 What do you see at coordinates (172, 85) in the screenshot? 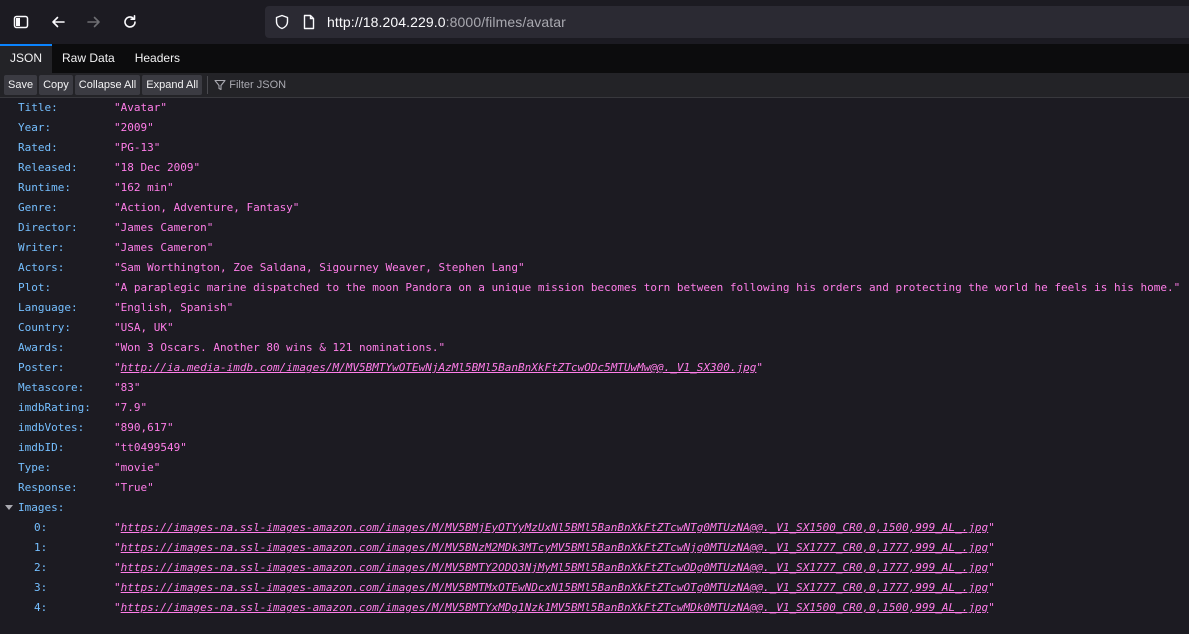
I see `expand-all-button: Expand All` at bounding box center [172, 85].